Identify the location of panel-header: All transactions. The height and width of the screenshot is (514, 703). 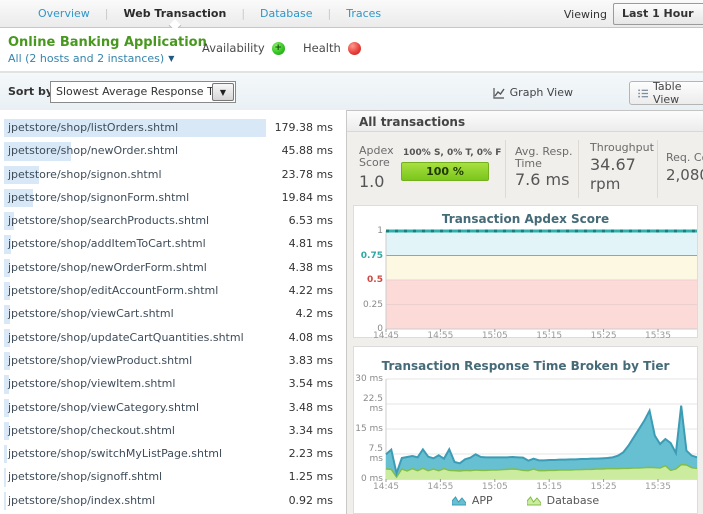
(525, 121).